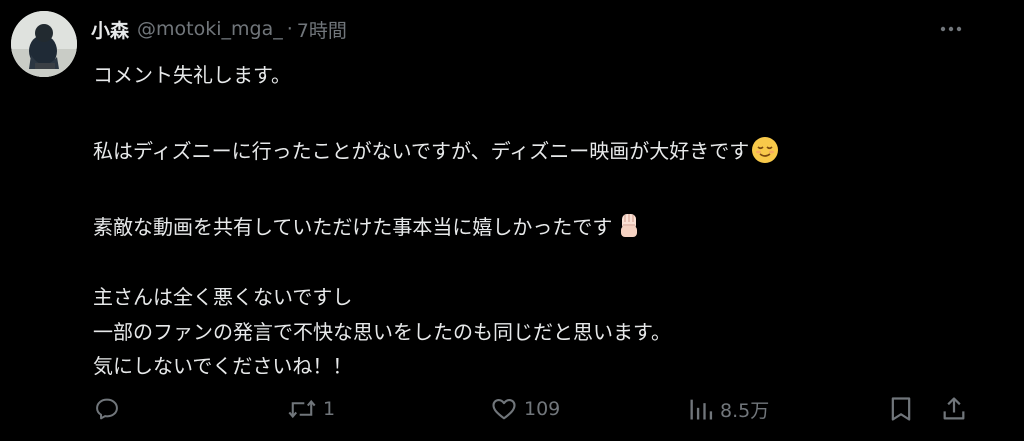 The image size is (1024, 441). I want to click on more-icon, so click(951, 29).